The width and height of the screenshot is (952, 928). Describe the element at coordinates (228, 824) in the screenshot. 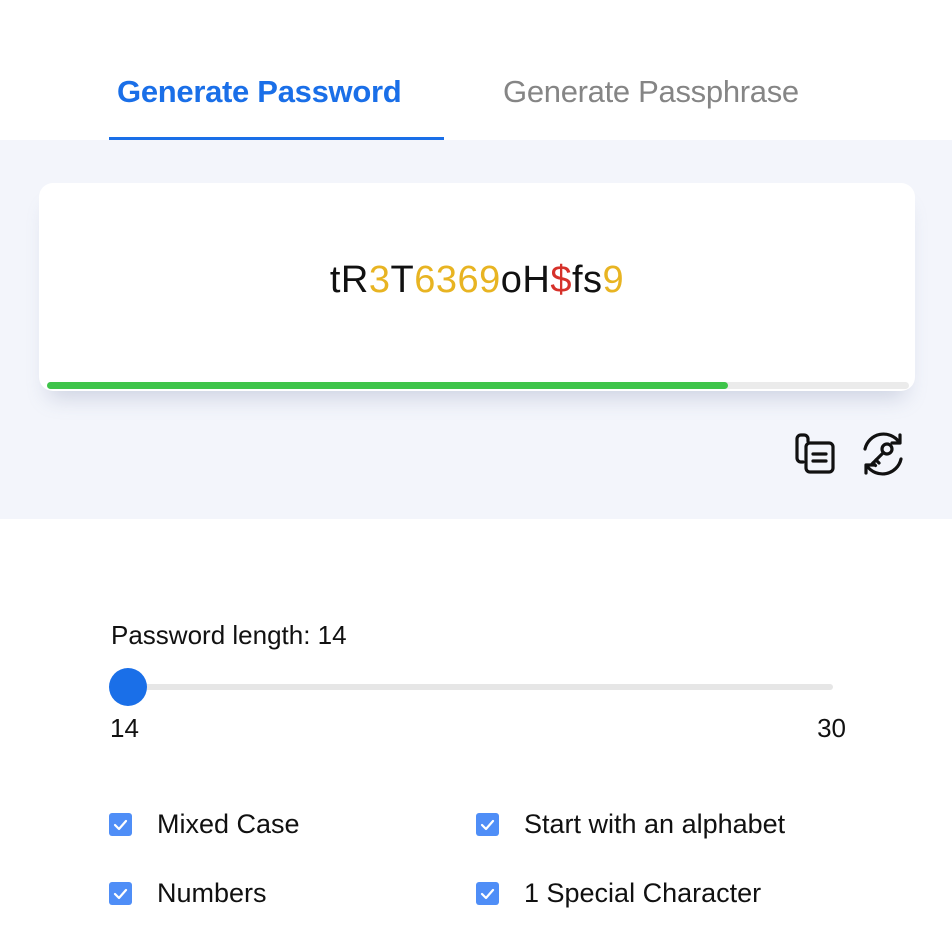

I see `option-label: Mixed Case` at that location.